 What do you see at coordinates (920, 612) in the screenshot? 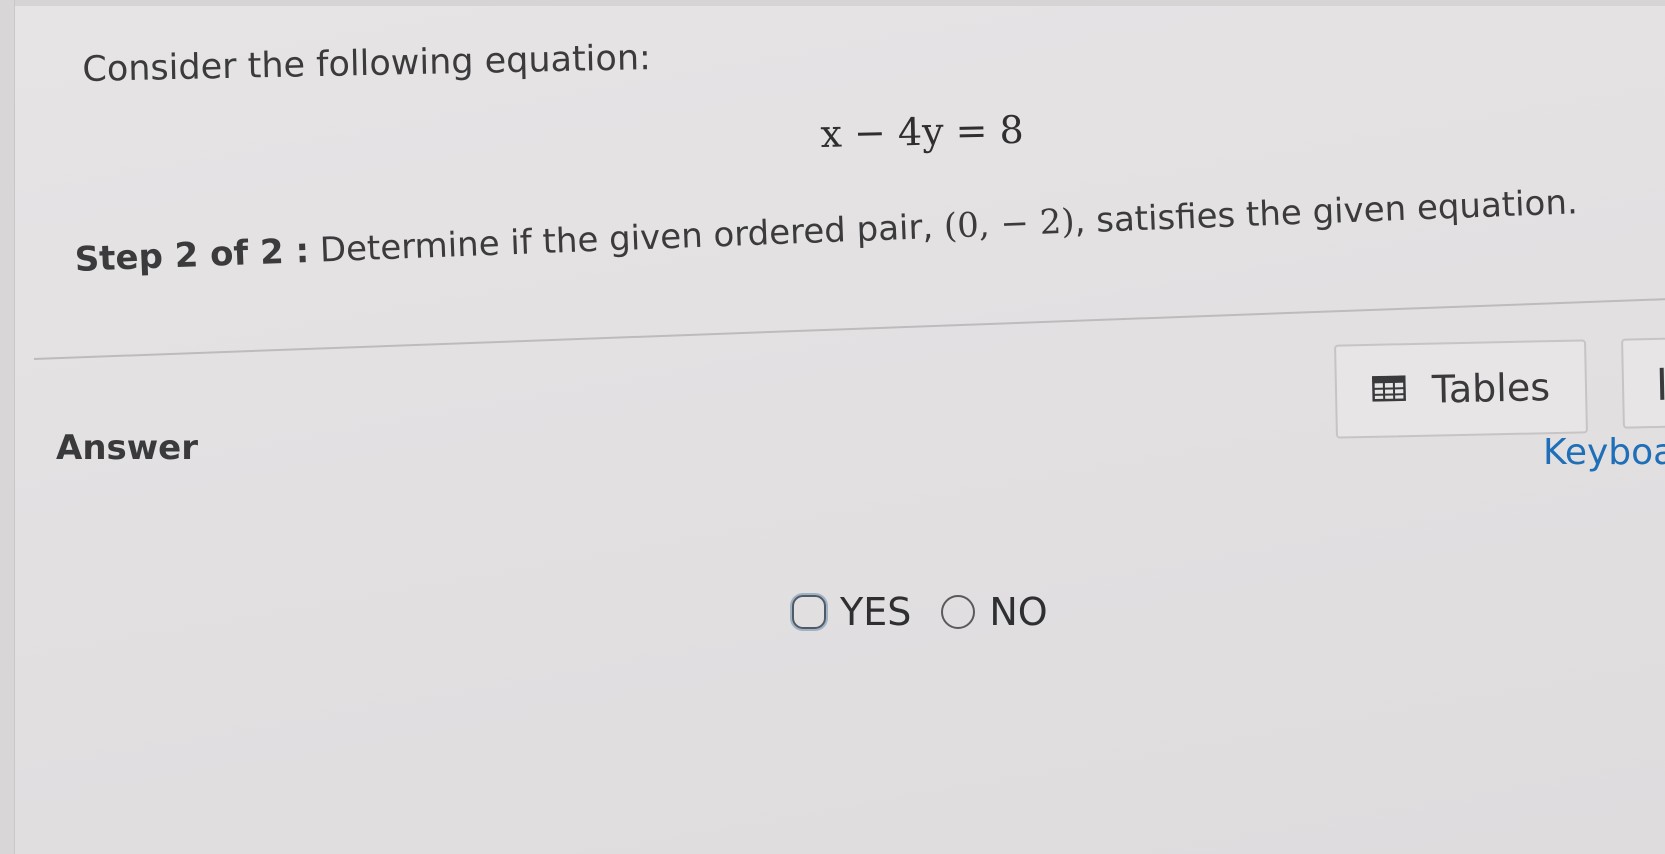
I see `answer-options: YES NO` at bounding box center [920, 612].